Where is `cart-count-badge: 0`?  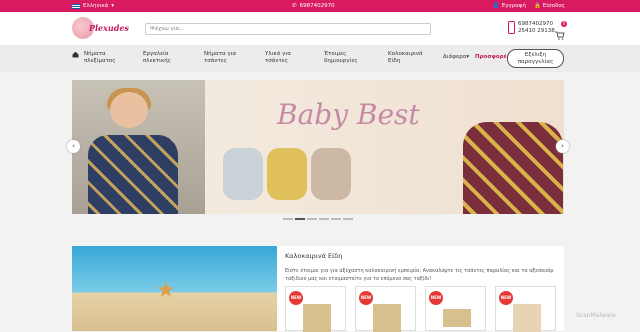 cart-count-badge: 0 is located at coordinates (564, 24).